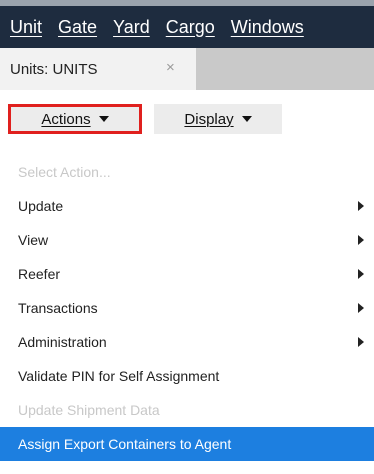  Describe the element at coordinates (54, 69) in the screenshot. I see `tab-title: Units: UNITS` at that location.